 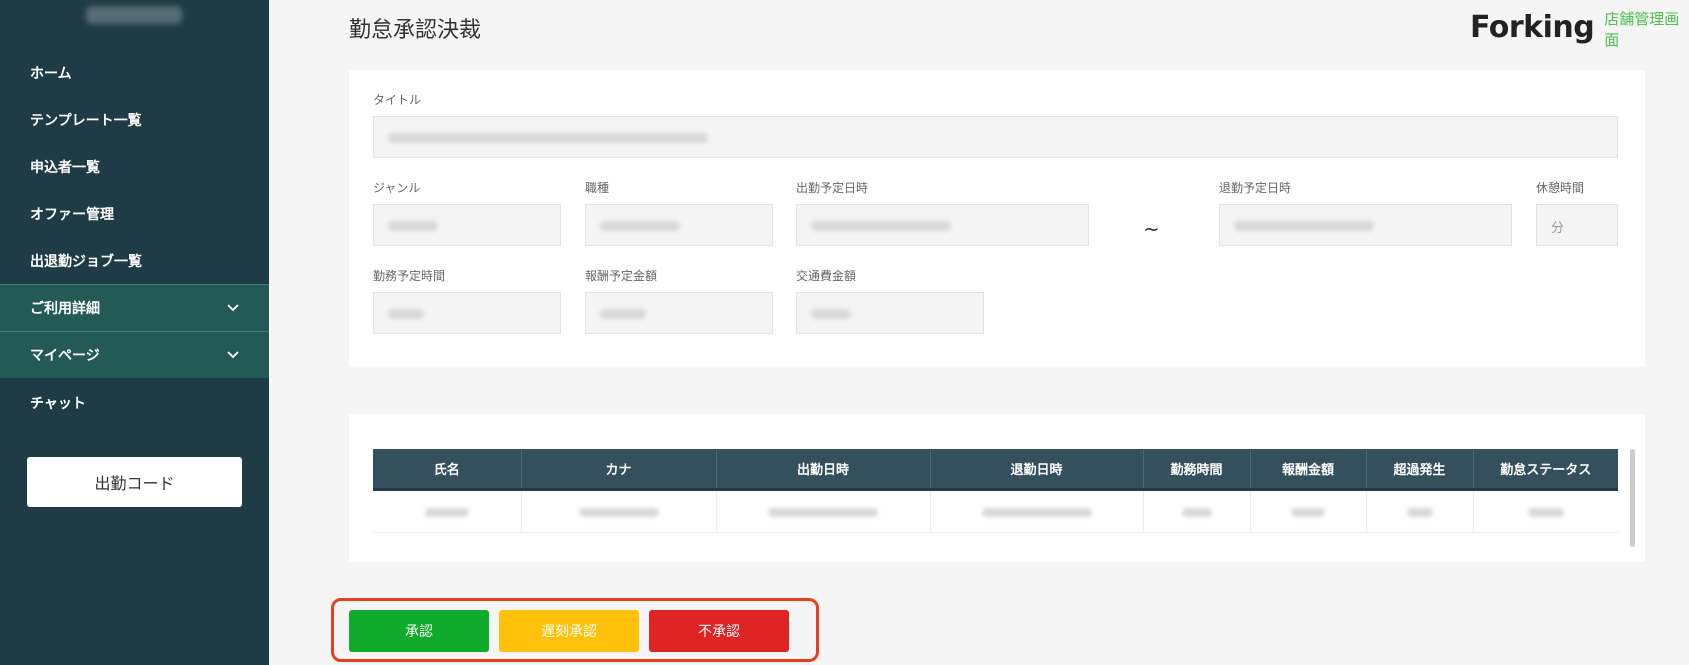 I want to click on cell-status, so click(x=1545, y=511).